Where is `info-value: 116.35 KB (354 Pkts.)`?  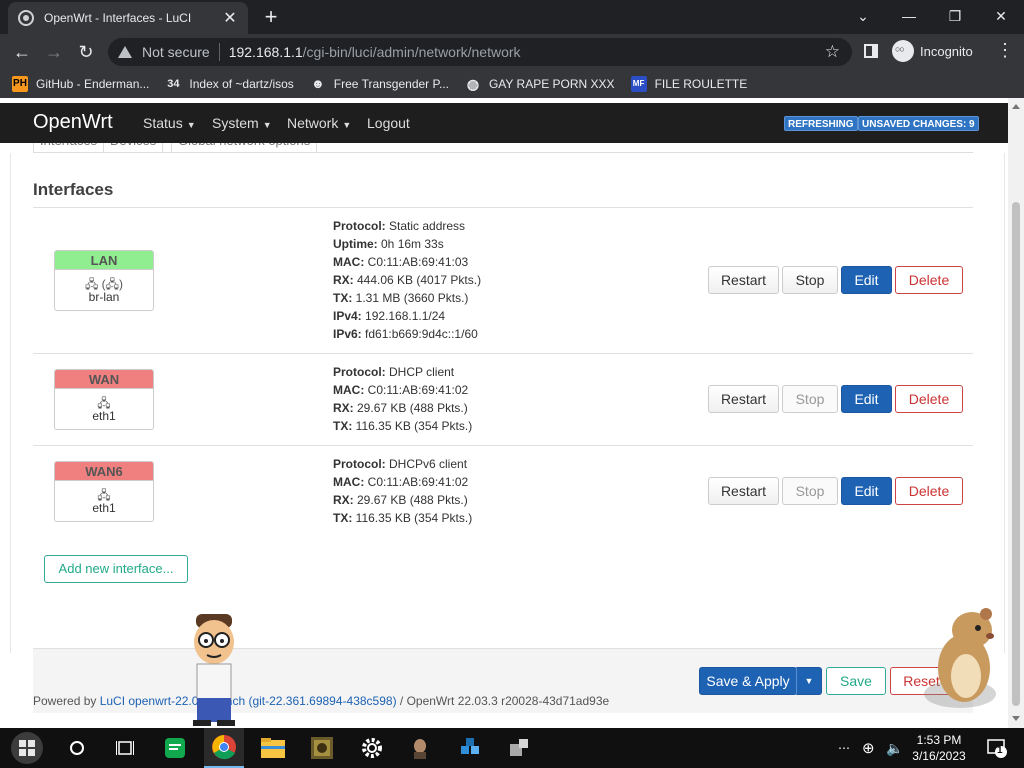
info-value: 116.35 KB (354 Pkts.) is located at coordinates (412, 426).